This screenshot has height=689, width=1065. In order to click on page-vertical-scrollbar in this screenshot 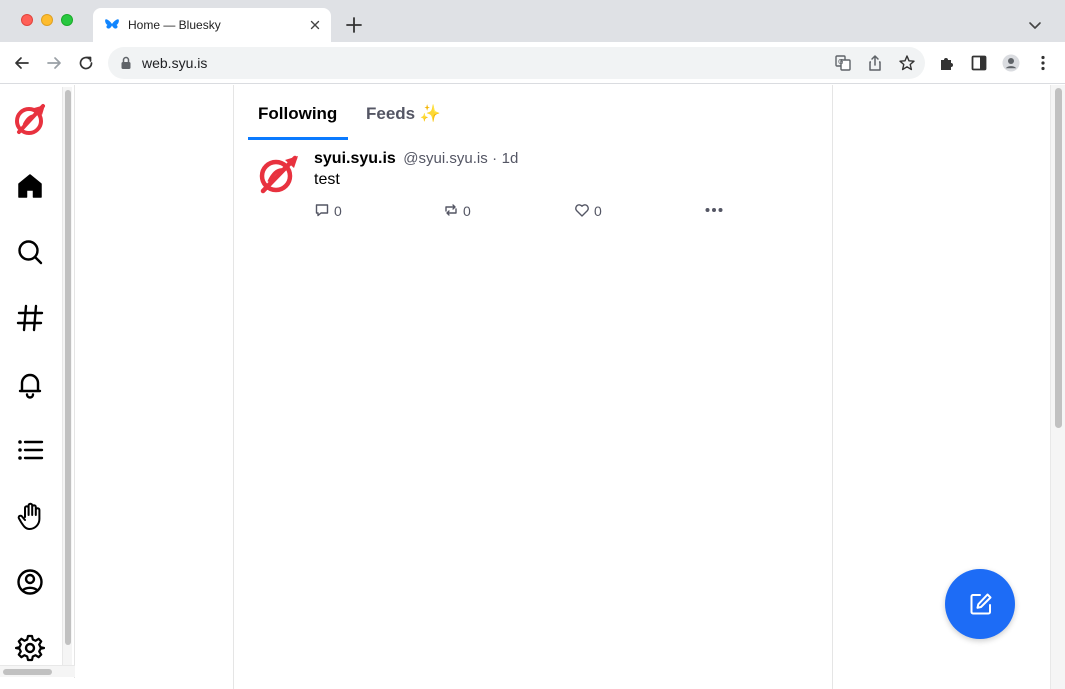, I will do `click(1057, 387)`.